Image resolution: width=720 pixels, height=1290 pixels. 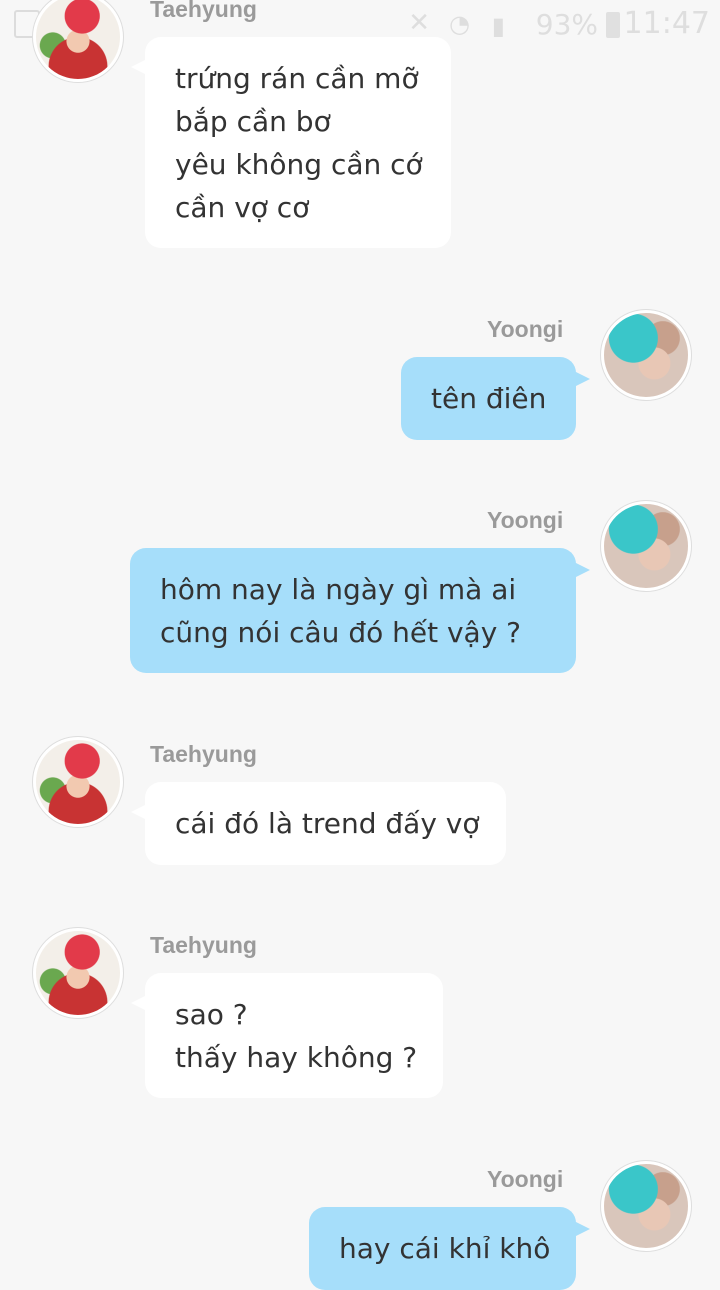 What do you see at coordinates (459, 24) in the screenshot?
I see `wifi-icon: ◔` at bounding box center [459, 24].